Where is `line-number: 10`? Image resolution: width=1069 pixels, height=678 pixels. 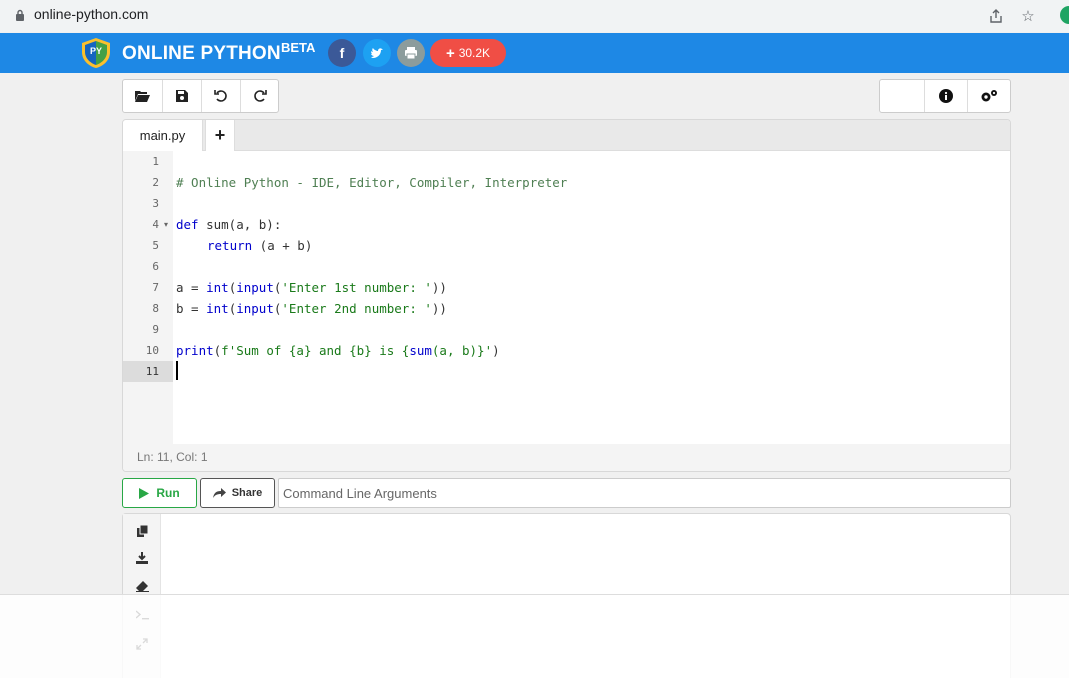
line-number: 10 is located at coordinates (152, 350).